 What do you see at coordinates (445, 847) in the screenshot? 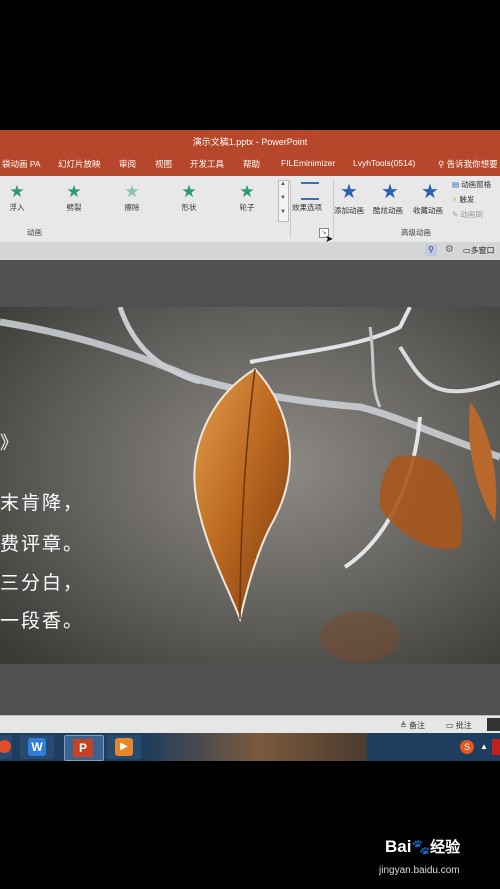
I see `baidu-brand-cn: 经验` at bounding box center [445, 847].